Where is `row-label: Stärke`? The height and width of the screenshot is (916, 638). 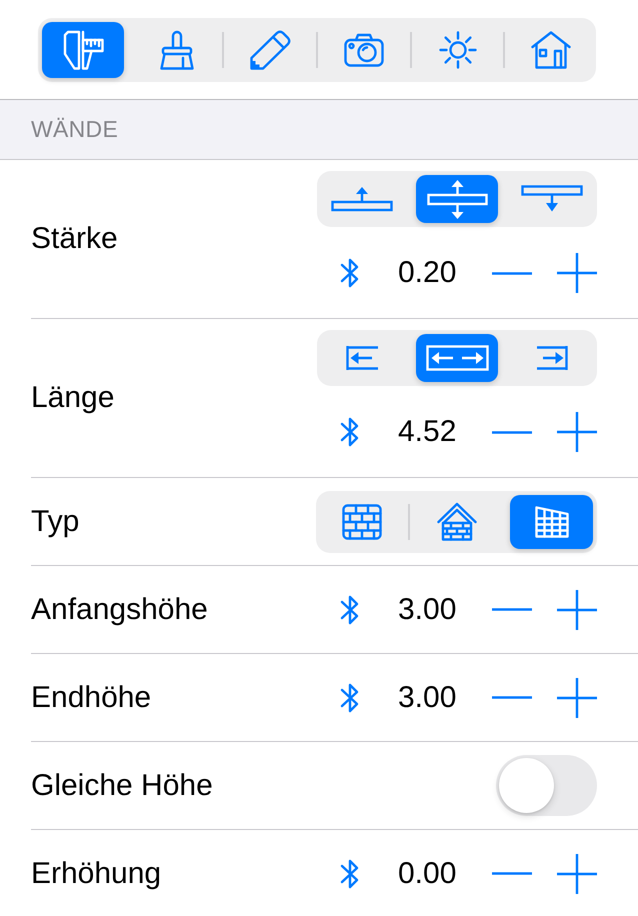
row-label: Stärke is located at coordinates (74, 239).